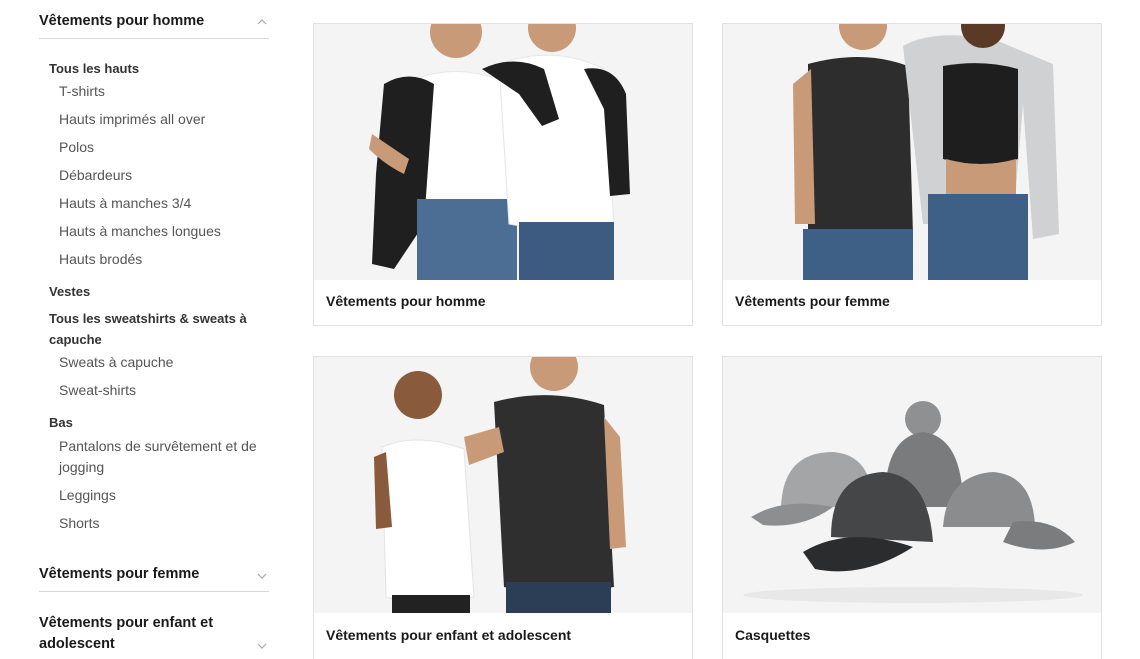  I want to click on subcategory-leggings: Leggings, so click(161, 495).